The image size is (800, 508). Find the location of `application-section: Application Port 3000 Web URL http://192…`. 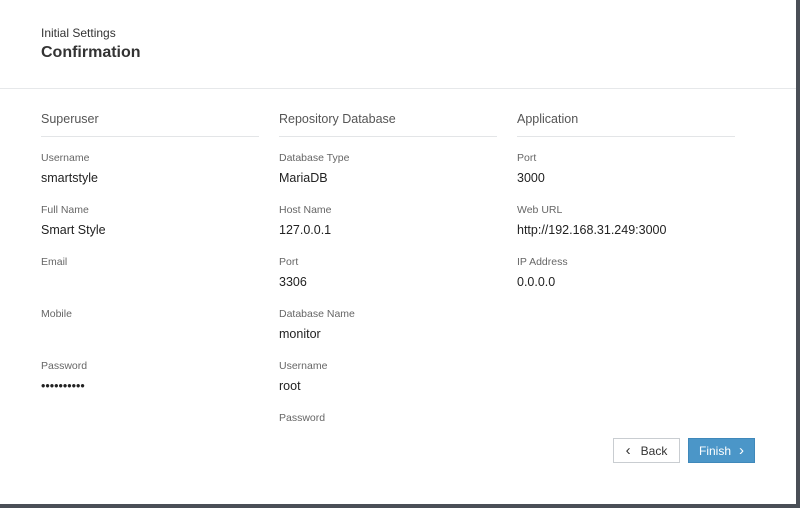

application-section: Application Port 3000 Web URL http://192… is located at coordinates (626, 200).